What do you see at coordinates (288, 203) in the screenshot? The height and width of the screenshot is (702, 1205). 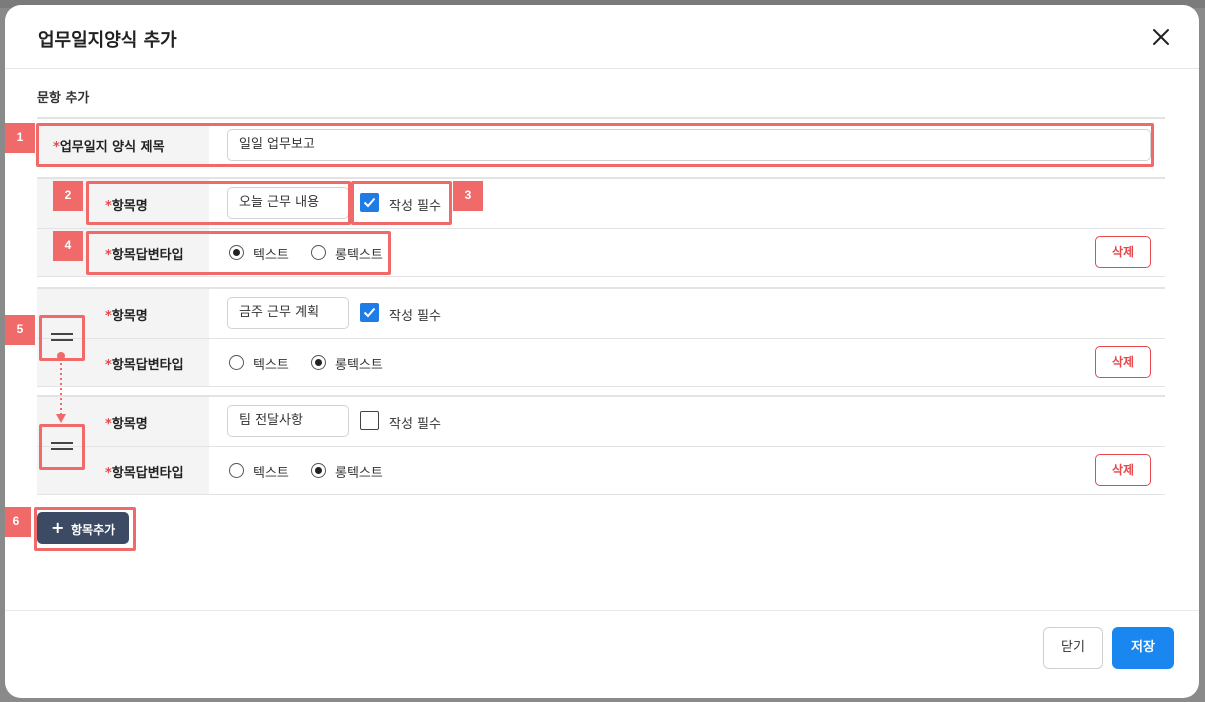 I see `item-name-input: 오늘 근무 내용` at bounding box center [288, 203].